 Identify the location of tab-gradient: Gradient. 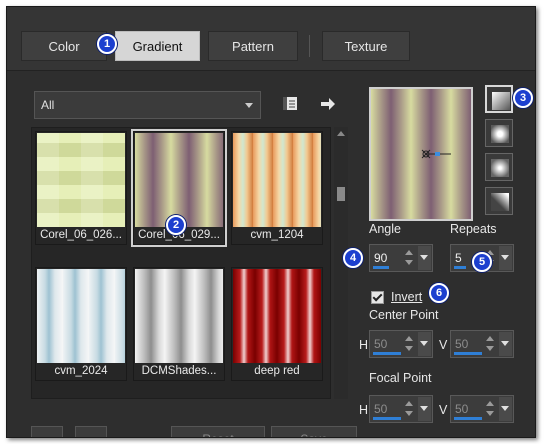
(157, 46).